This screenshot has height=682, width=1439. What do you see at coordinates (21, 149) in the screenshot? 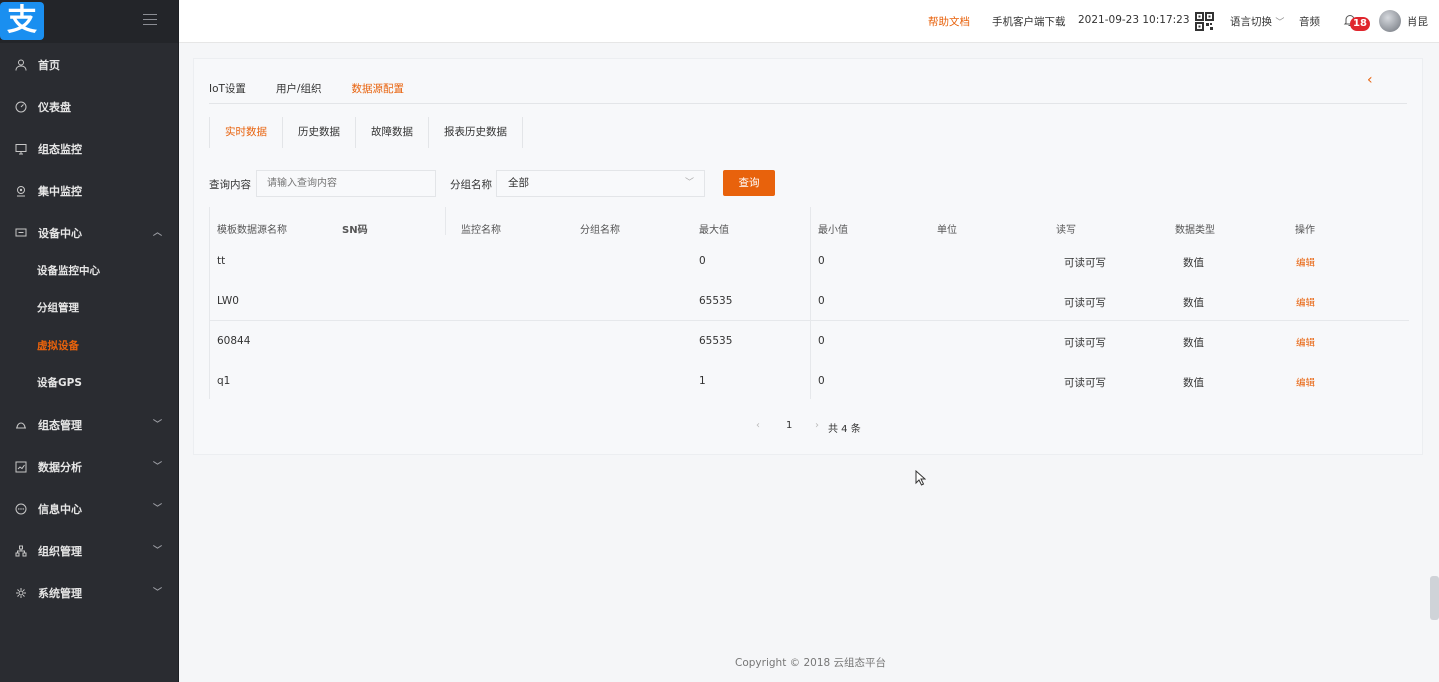
I see `monitor-icon` at bounding box center [21, 149].